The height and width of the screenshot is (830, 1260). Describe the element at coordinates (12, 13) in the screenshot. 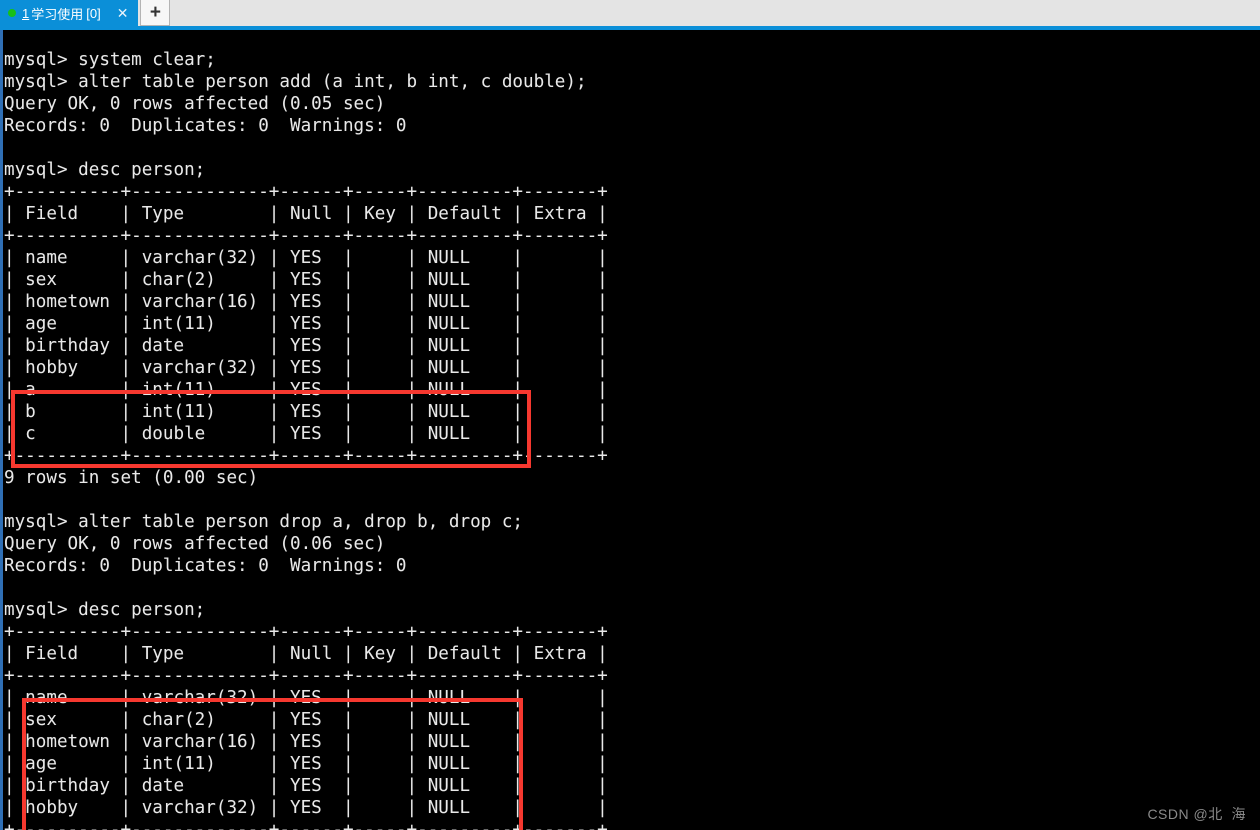

I see `session-status-dot` at that location.